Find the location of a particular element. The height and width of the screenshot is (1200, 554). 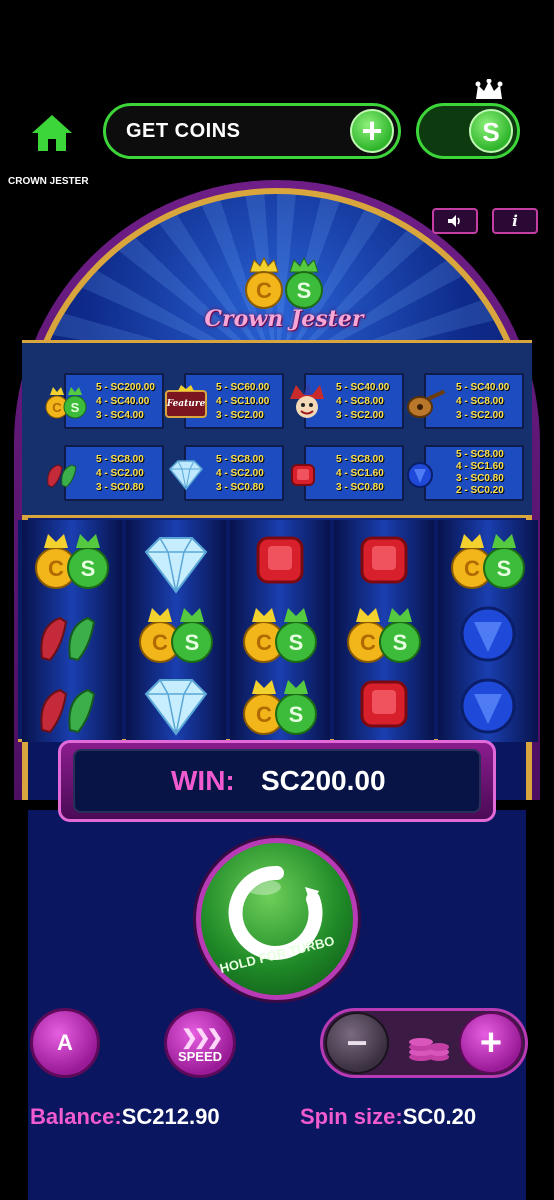

reel-2: C S is located at coordinates (176, 631).